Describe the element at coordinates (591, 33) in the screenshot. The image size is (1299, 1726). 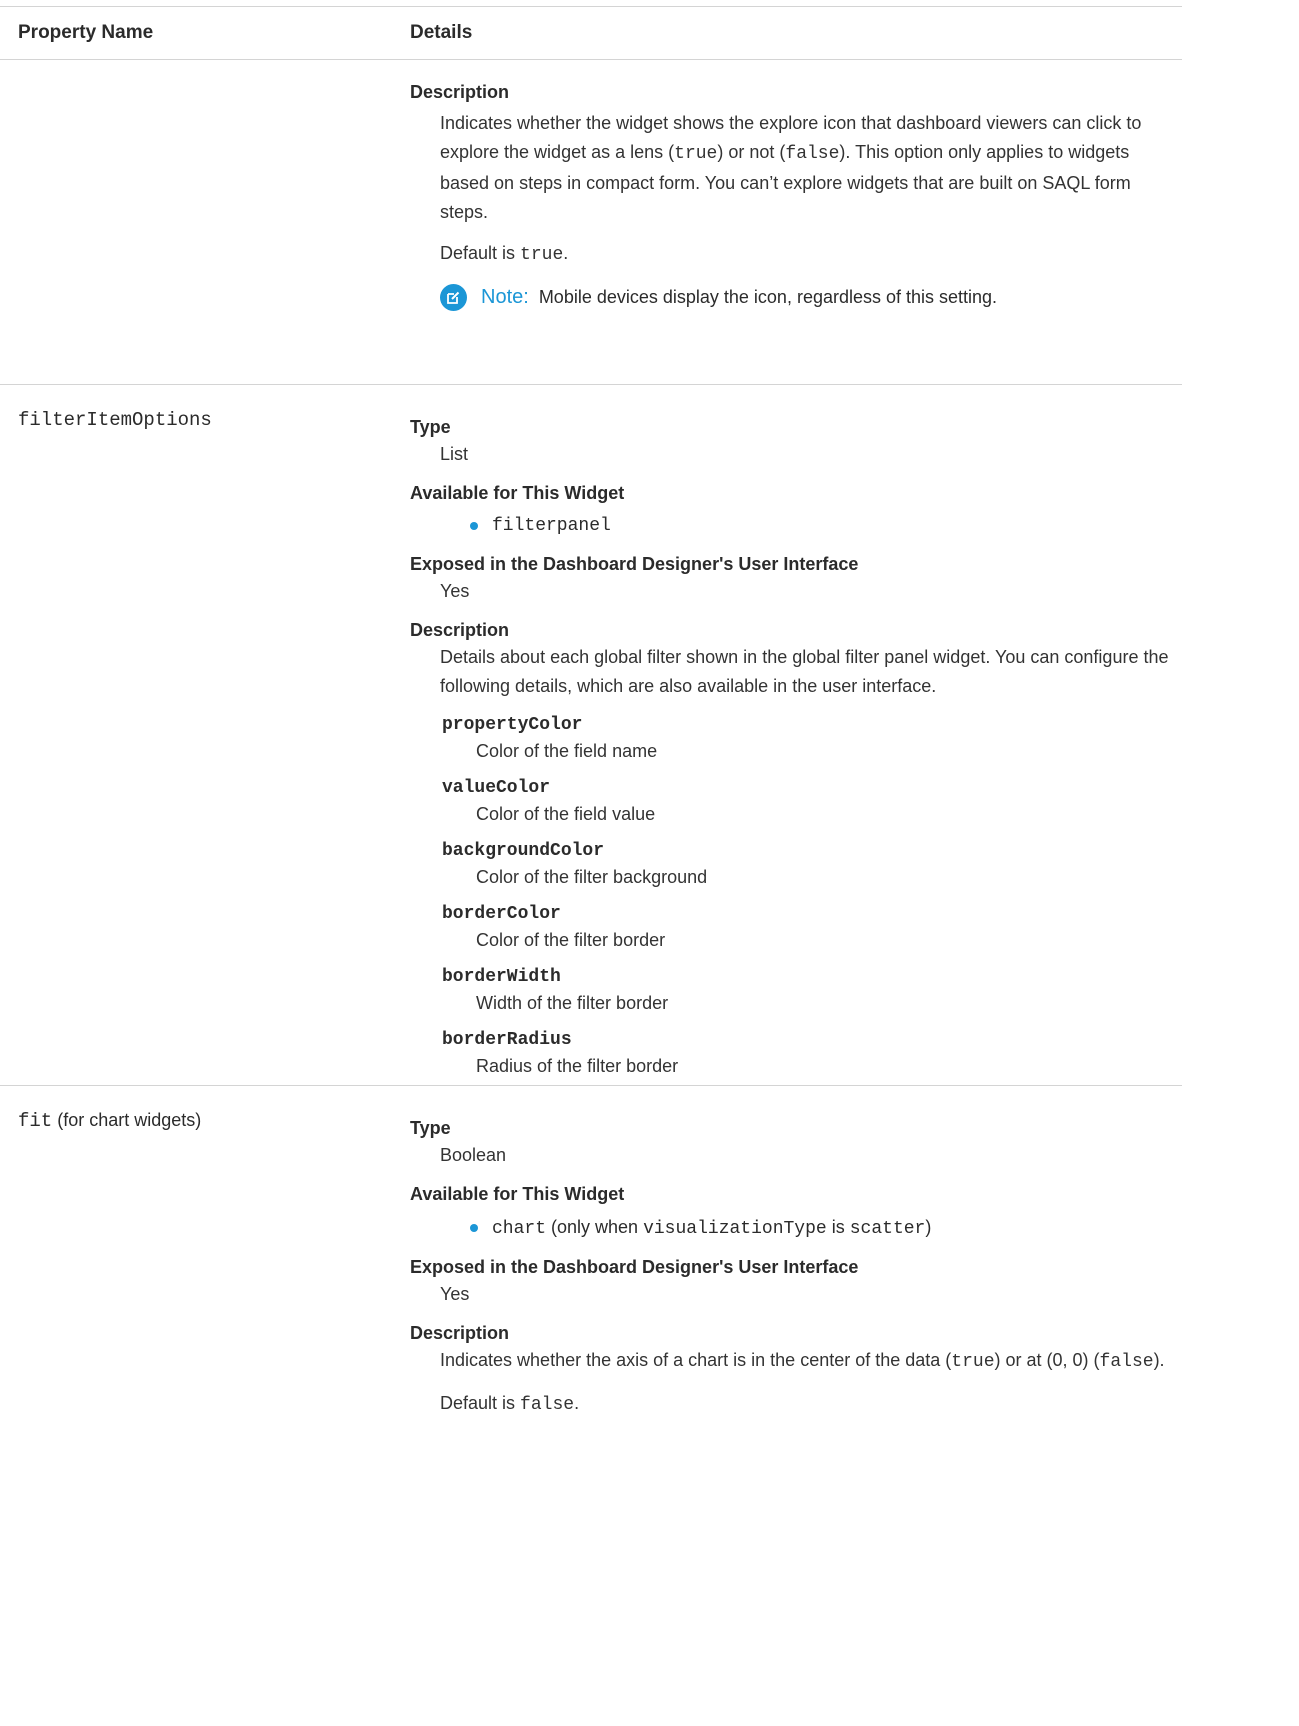
I see `table-header: Property Name Details` at that location.